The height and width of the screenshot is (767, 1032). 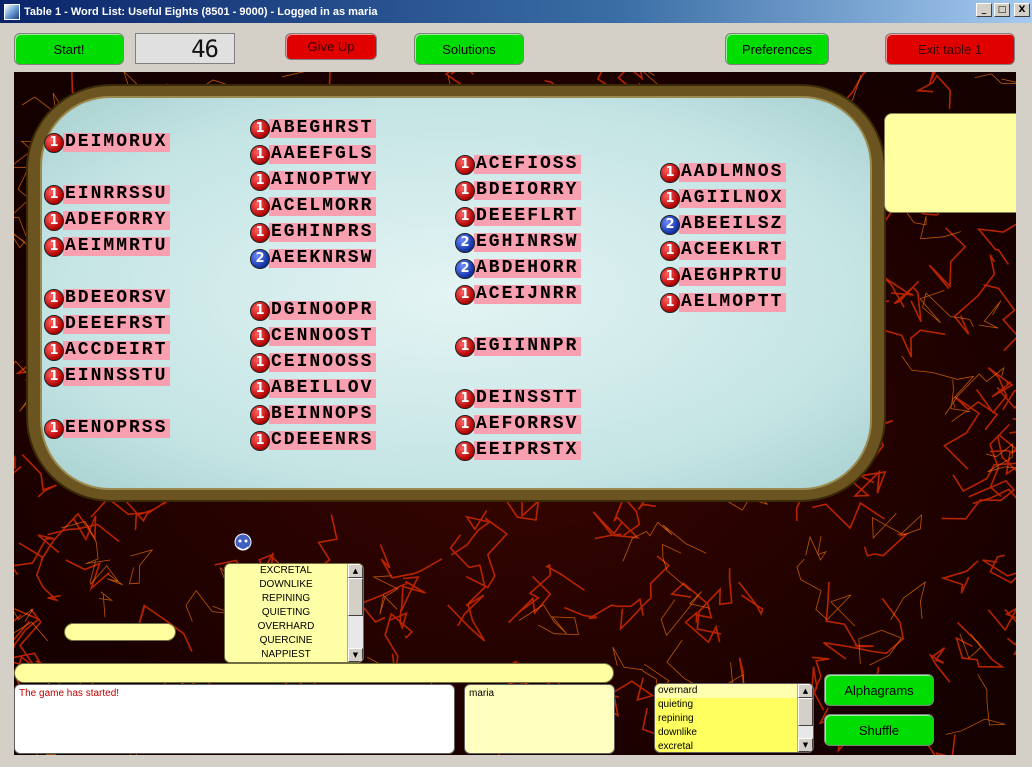 I want to click on word-tile: 1 CENNOOST, so click(x=313, y=336).